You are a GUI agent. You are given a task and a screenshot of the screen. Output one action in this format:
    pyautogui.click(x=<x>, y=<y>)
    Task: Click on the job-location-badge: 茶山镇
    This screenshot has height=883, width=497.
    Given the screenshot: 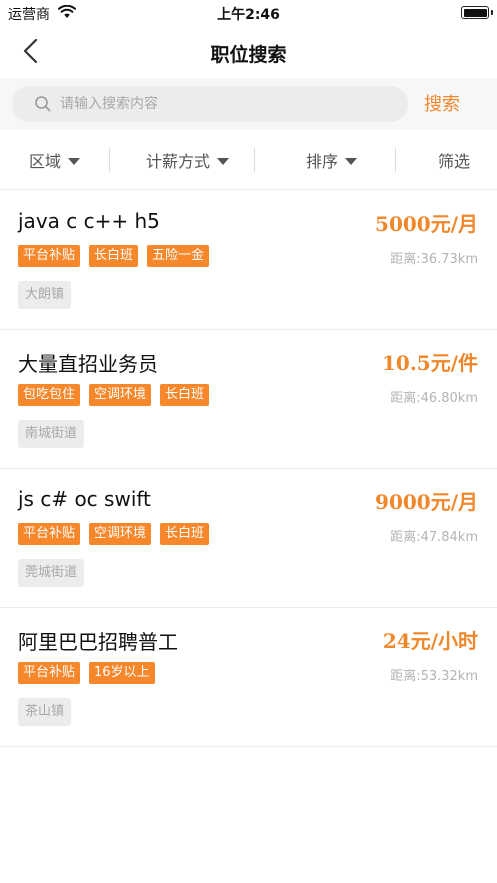 What is the action you would take?
    pyautogui.click(x=45, y=712)
    